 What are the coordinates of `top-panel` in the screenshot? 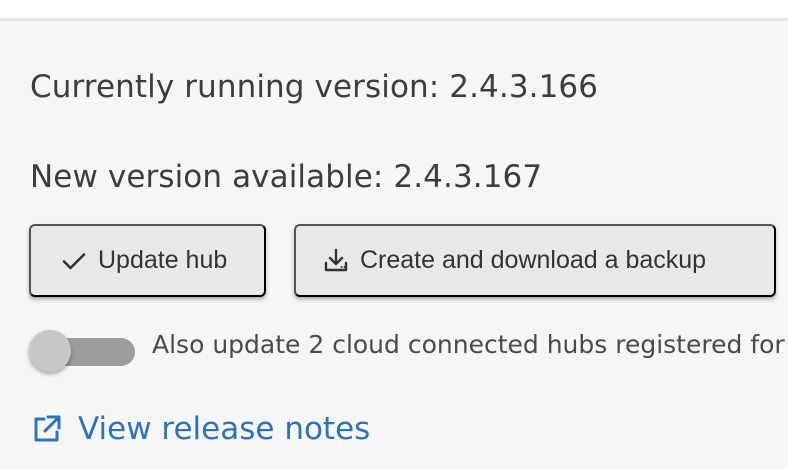 It's located at (394, 10).